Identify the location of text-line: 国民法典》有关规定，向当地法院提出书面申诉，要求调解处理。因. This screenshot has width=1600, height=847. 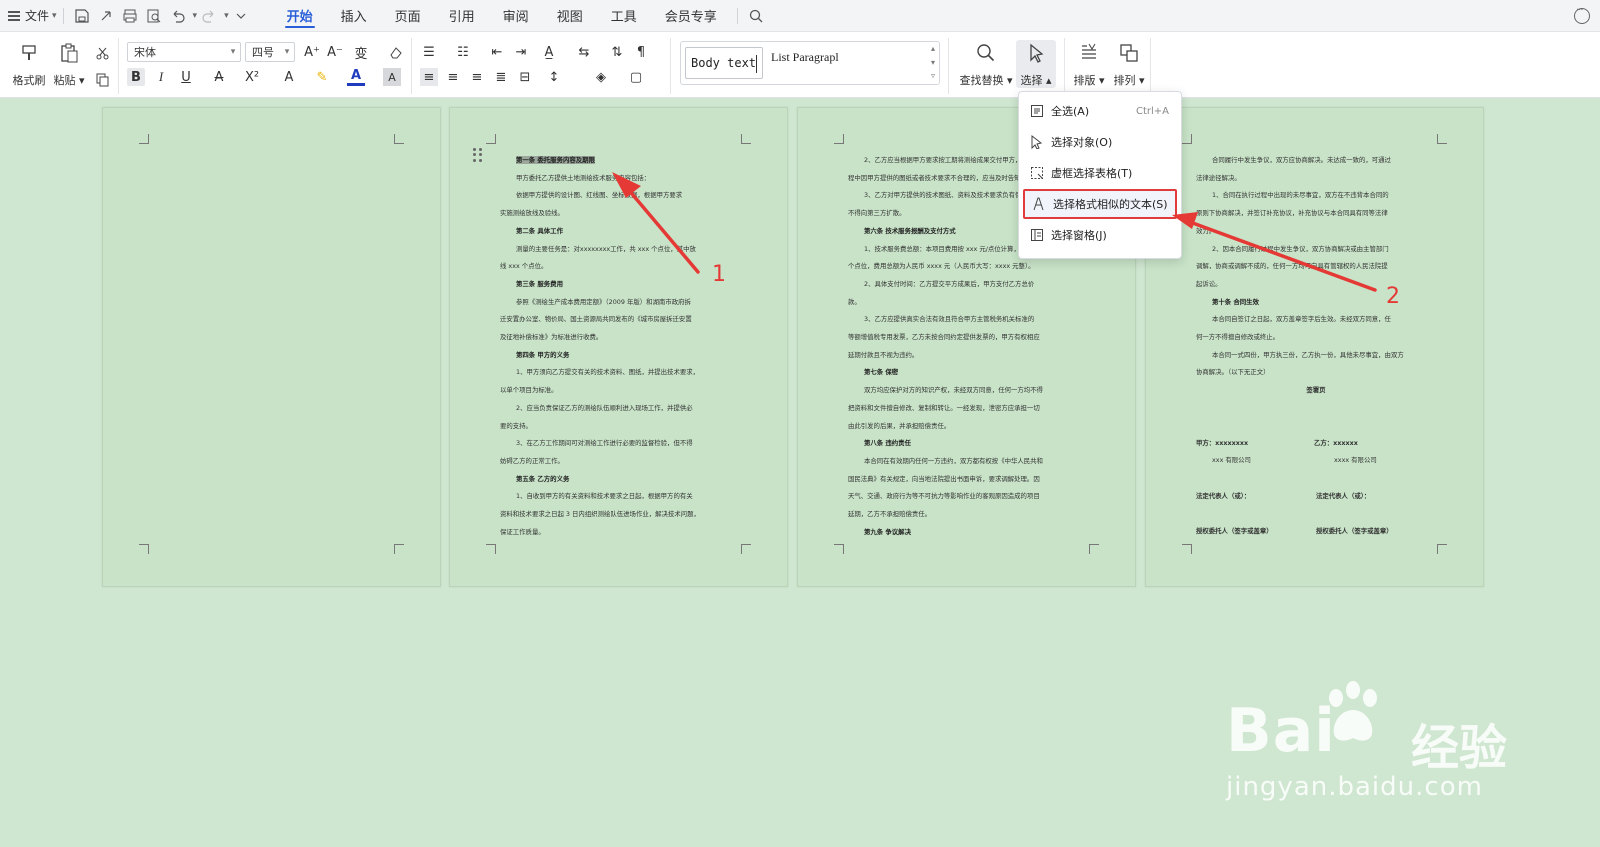
(968, 480).